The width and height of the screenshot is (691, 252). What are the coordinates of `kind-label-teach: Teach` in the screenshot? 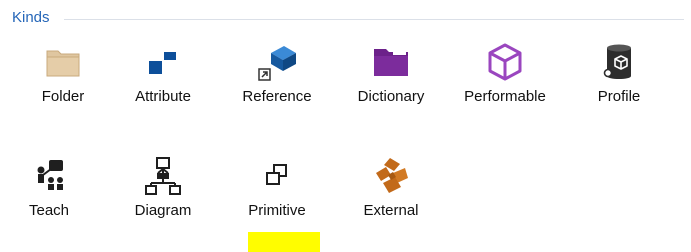 It's located at (49, 210).